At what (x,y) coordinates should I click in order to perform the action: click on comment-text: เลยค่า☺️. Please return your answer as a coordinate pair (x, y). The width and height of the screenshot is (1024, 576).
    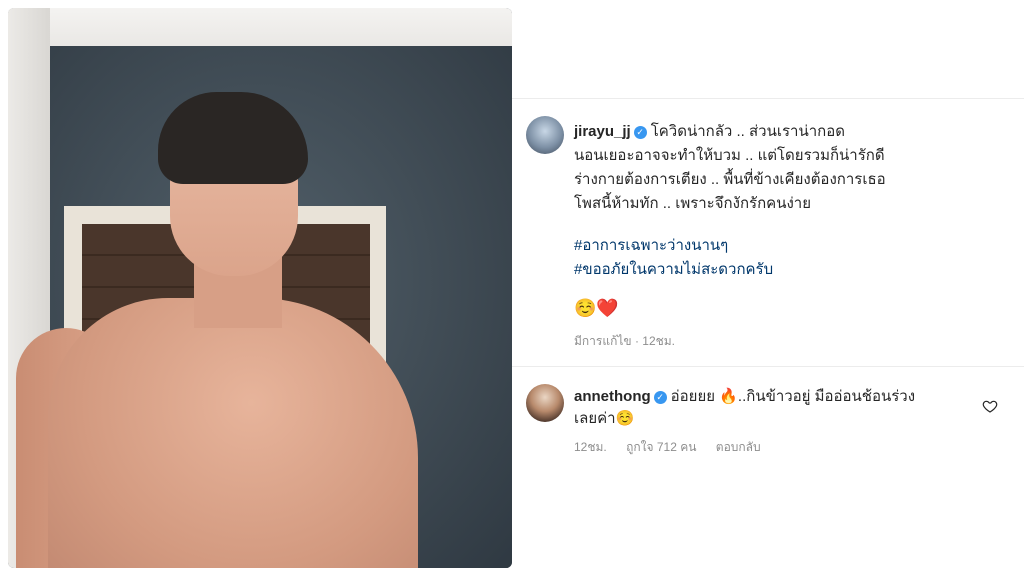
    Looking at the image, I should click on (604, 418).